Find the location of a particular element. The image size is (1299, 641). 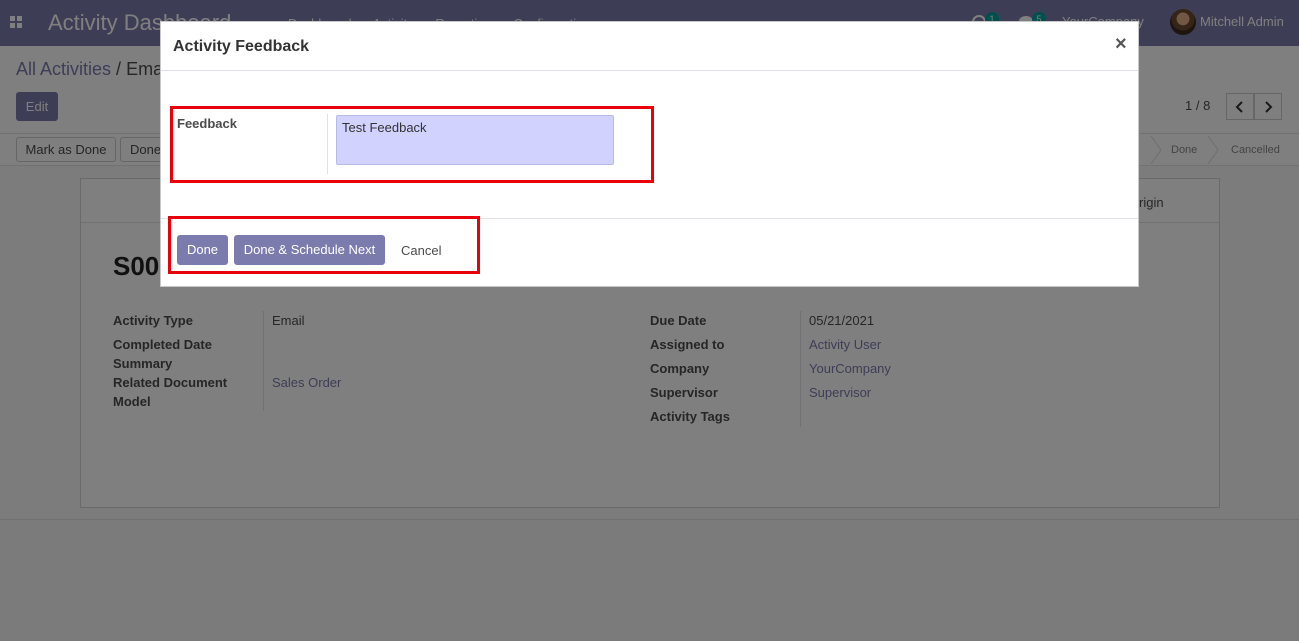

highlight-box-buttons is located at coordinates (324, 245).